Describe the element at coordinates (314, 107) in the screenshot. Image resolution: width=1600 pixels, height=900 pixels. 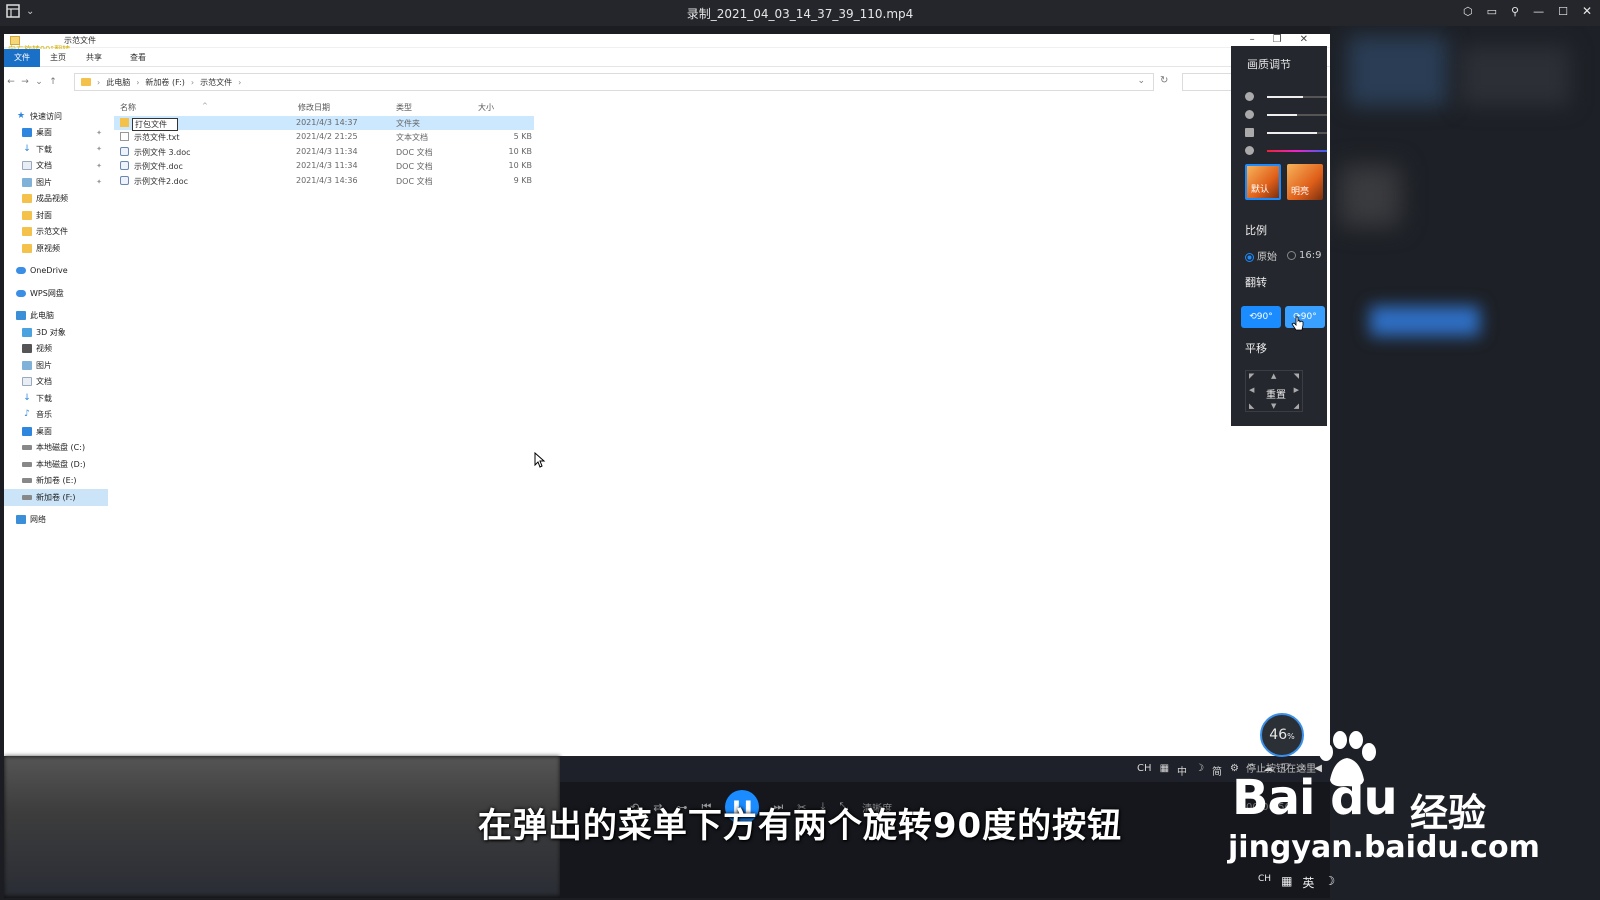
I see `column-date: 修改日期` at that location.